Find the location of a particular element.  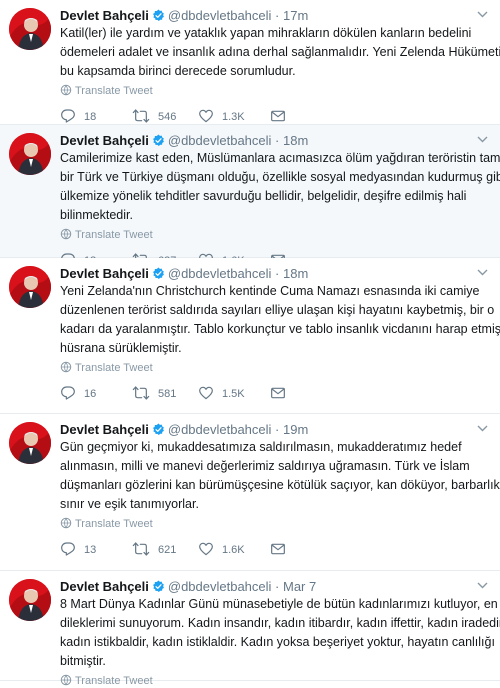

reply-count: 13 is located at coordinates (90, 550).